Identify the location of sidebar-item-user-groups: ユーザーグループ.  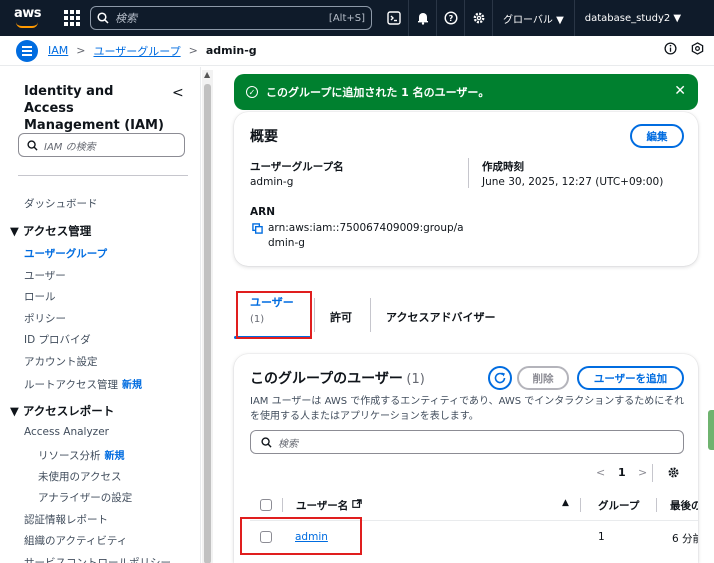
(65, 253).